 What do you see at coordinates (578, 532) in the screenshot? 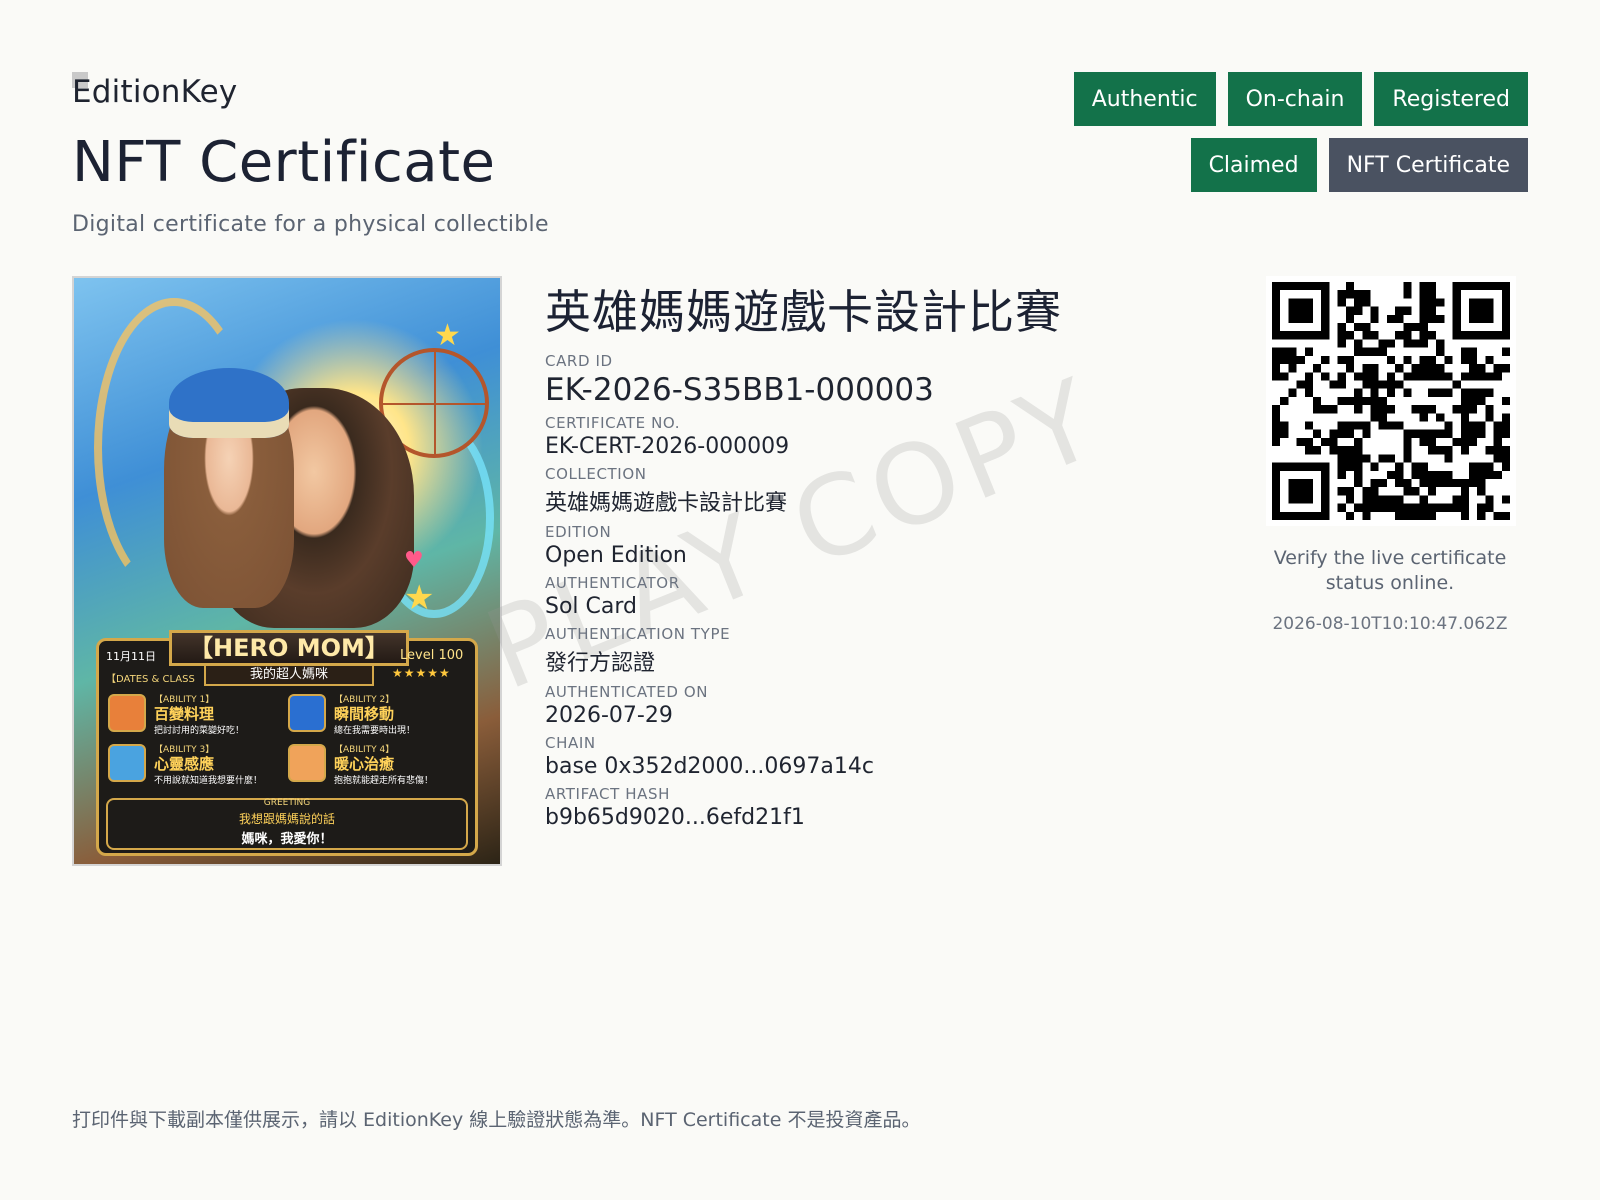
I see `field-label-edition: EDITION` at bounding box center [578, 532].